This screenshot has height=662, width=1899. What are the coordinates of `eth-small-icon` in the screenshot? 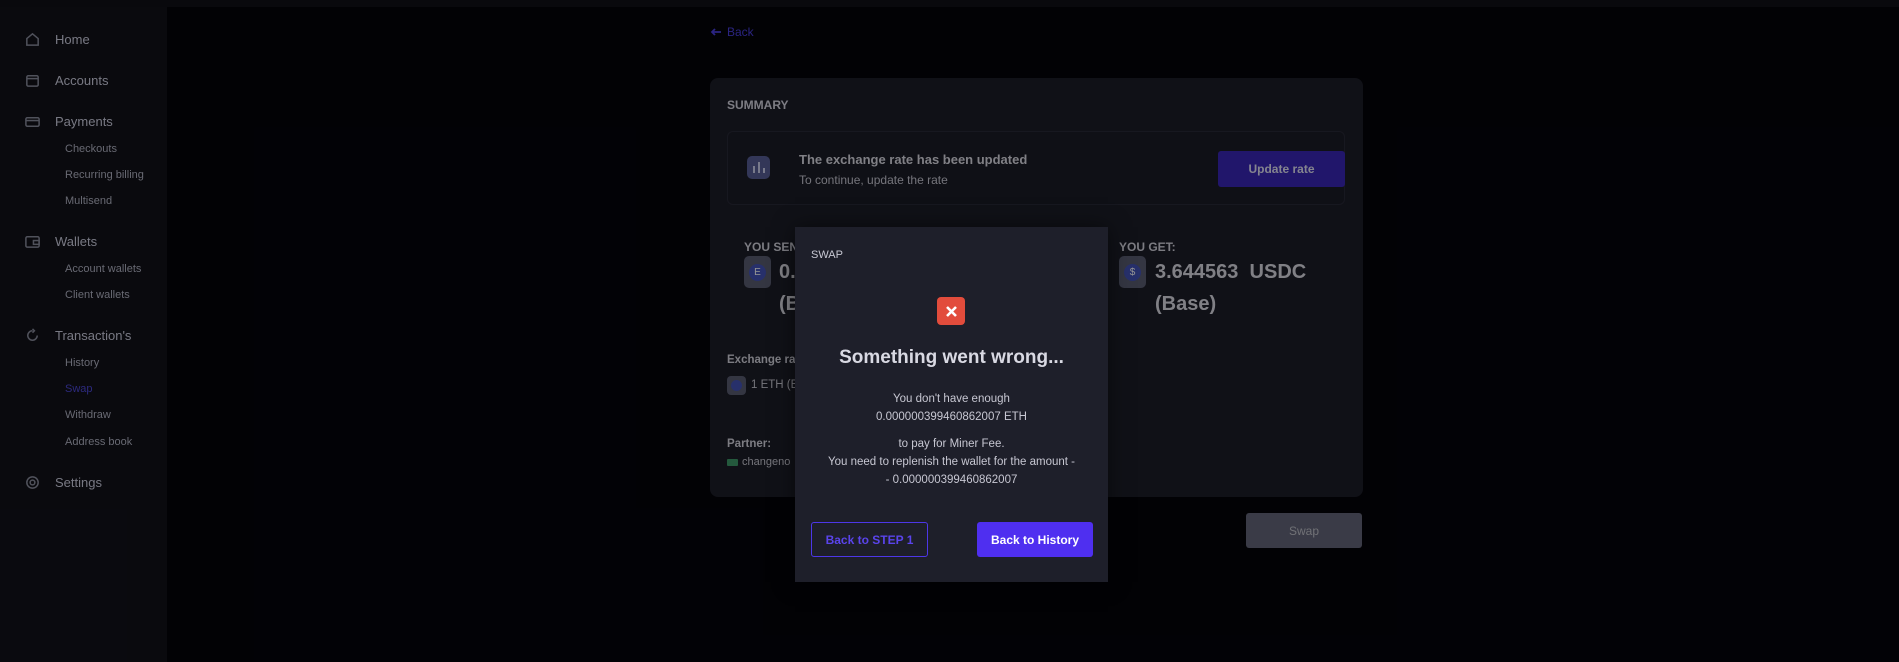 It's located at (736, 385).